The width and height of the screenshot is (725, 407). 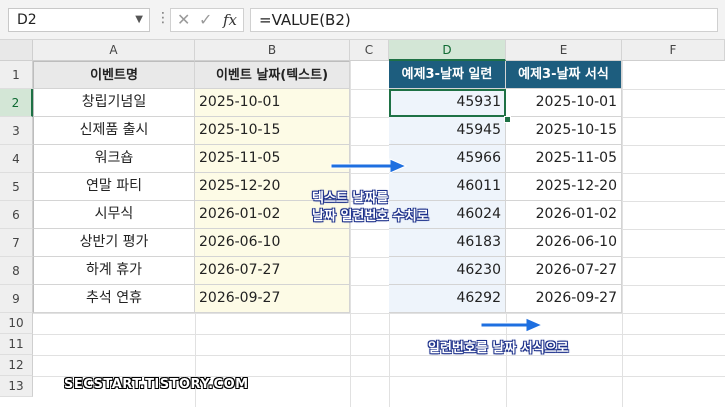 I want to click on cell-formatted-date: 2026-07-27, so click(x=564, y=271).